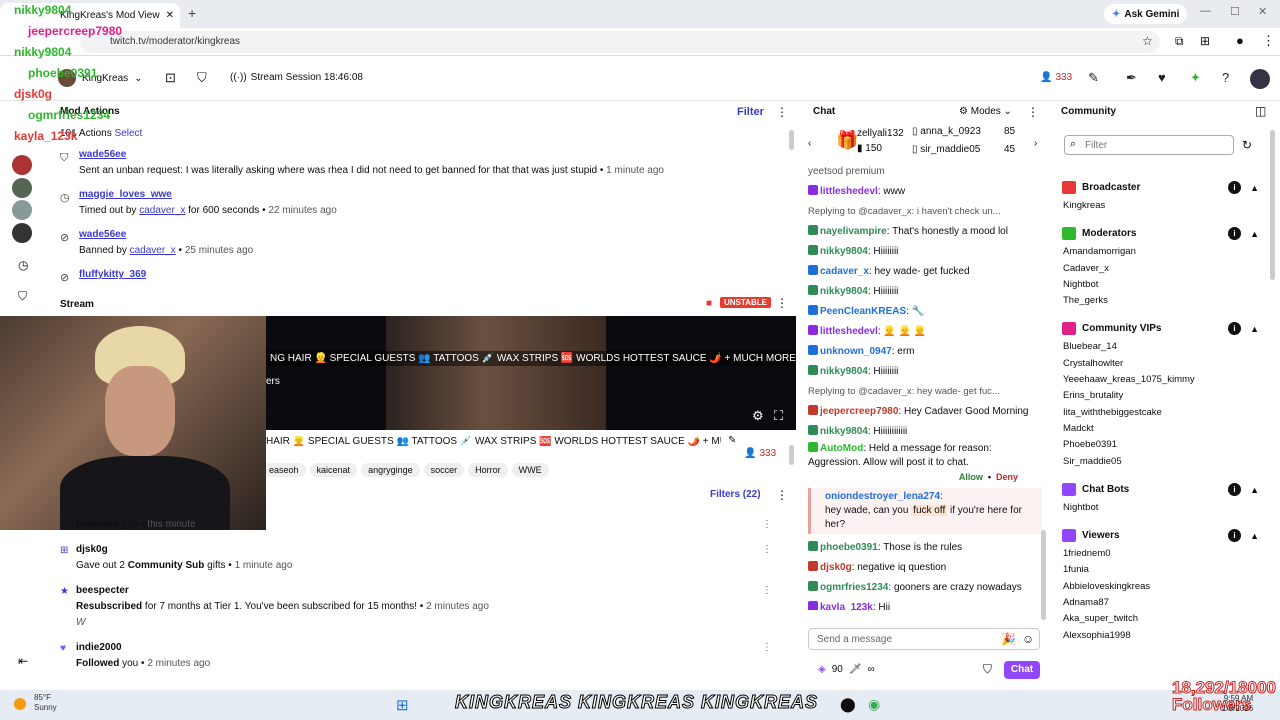 The image size is (1280, 720). I want to click on activity-options-icon: ⋮, so click(782, 495).